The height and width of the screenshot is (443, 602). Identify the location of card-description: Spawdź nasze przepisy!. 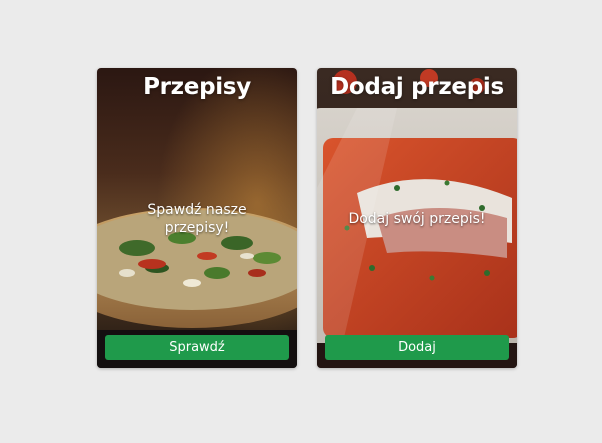
(197, 219).